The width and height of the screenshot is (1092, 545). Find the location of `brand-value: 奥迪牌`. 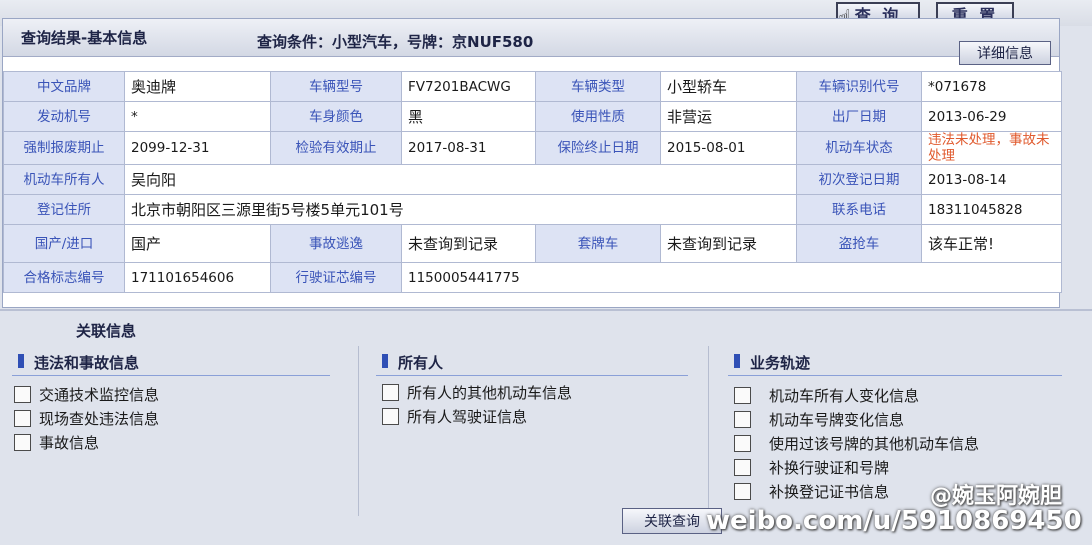

brand-value: 奥迪牌 is located at coordinates (197, 86).